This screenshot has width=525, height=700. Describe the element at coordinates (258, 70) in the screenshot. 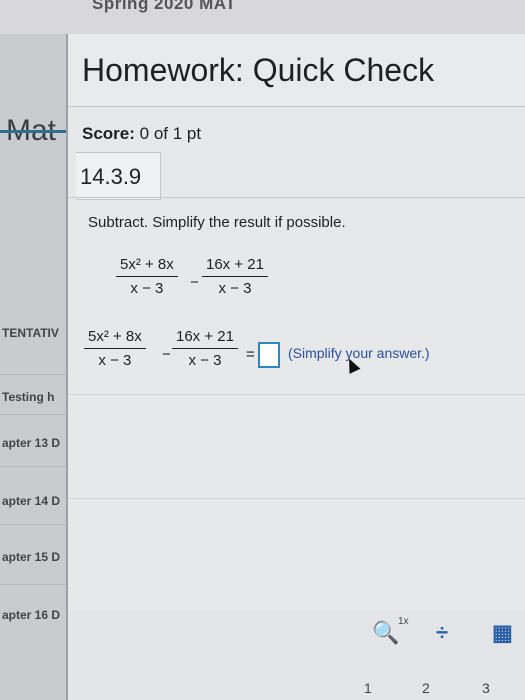

I see `dialog-title: Homework: Quick Check` at that location.